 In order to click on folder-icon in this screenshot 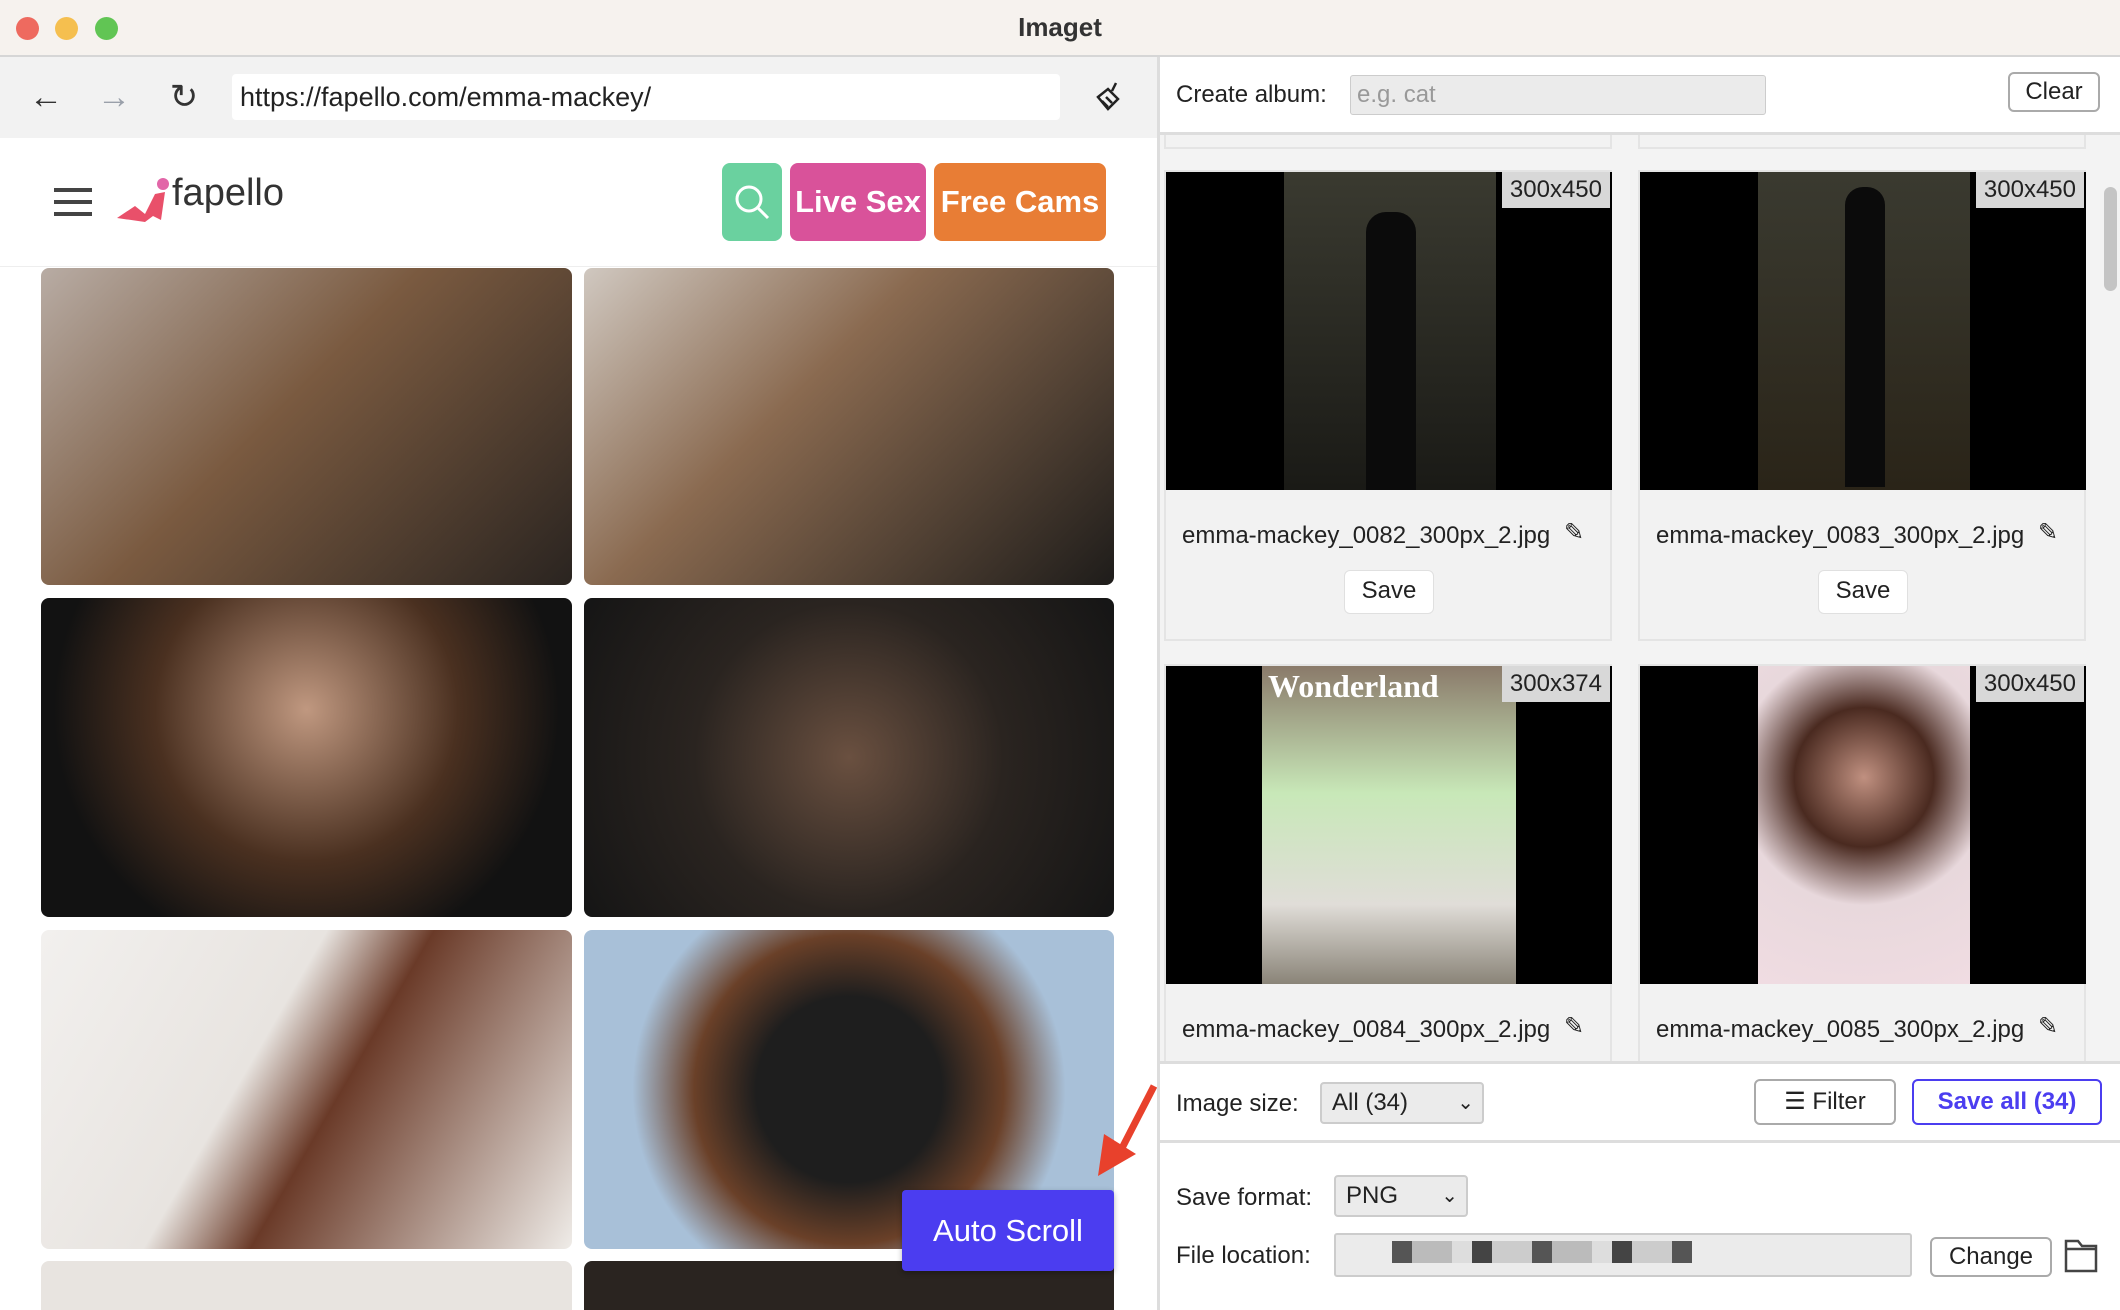, I will do `click(2081, 1255)`.